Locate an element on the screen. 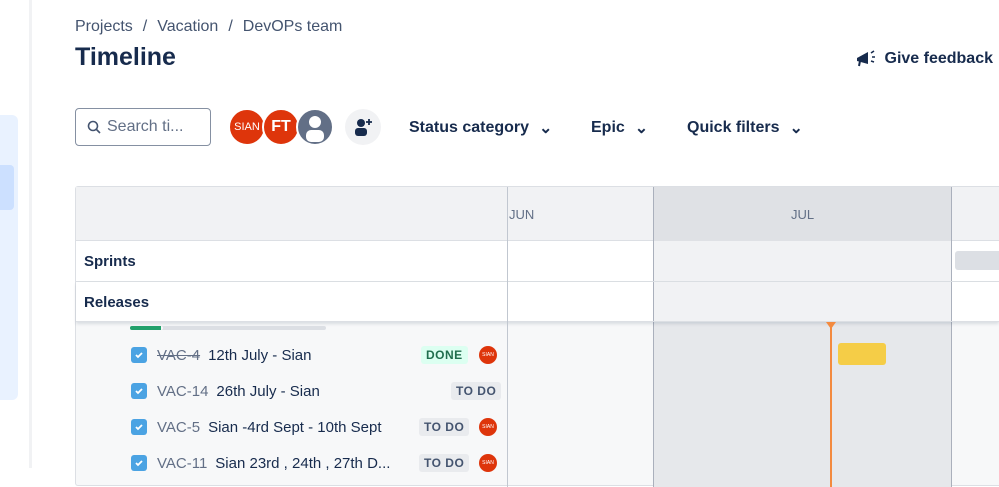 Image resolution: width=999 pixels, height=487 pixels. sprint-bar is located at coordinates (977, 260).